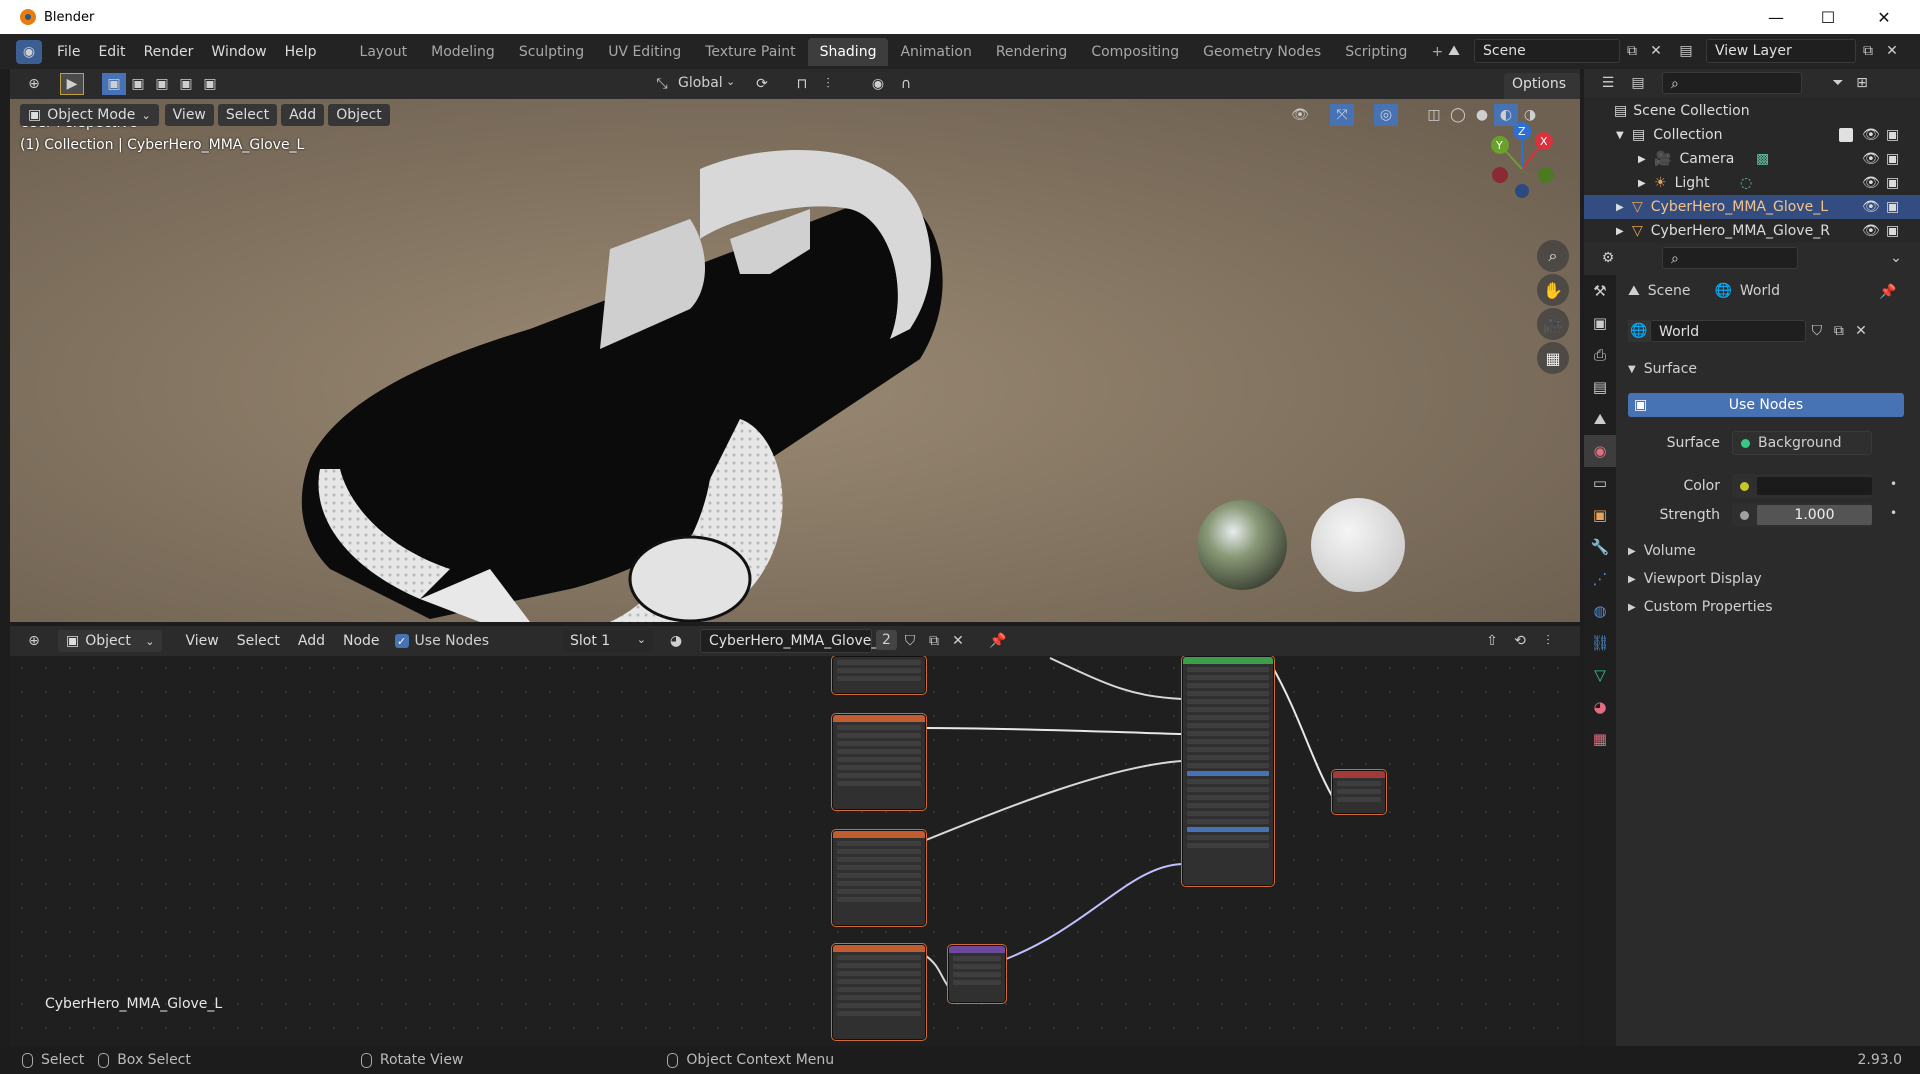 This screenshot has height=1074, width=1920. I want to click on outliner-row-scene-collection: ▤ Scene Collection, so click(1752, 111).